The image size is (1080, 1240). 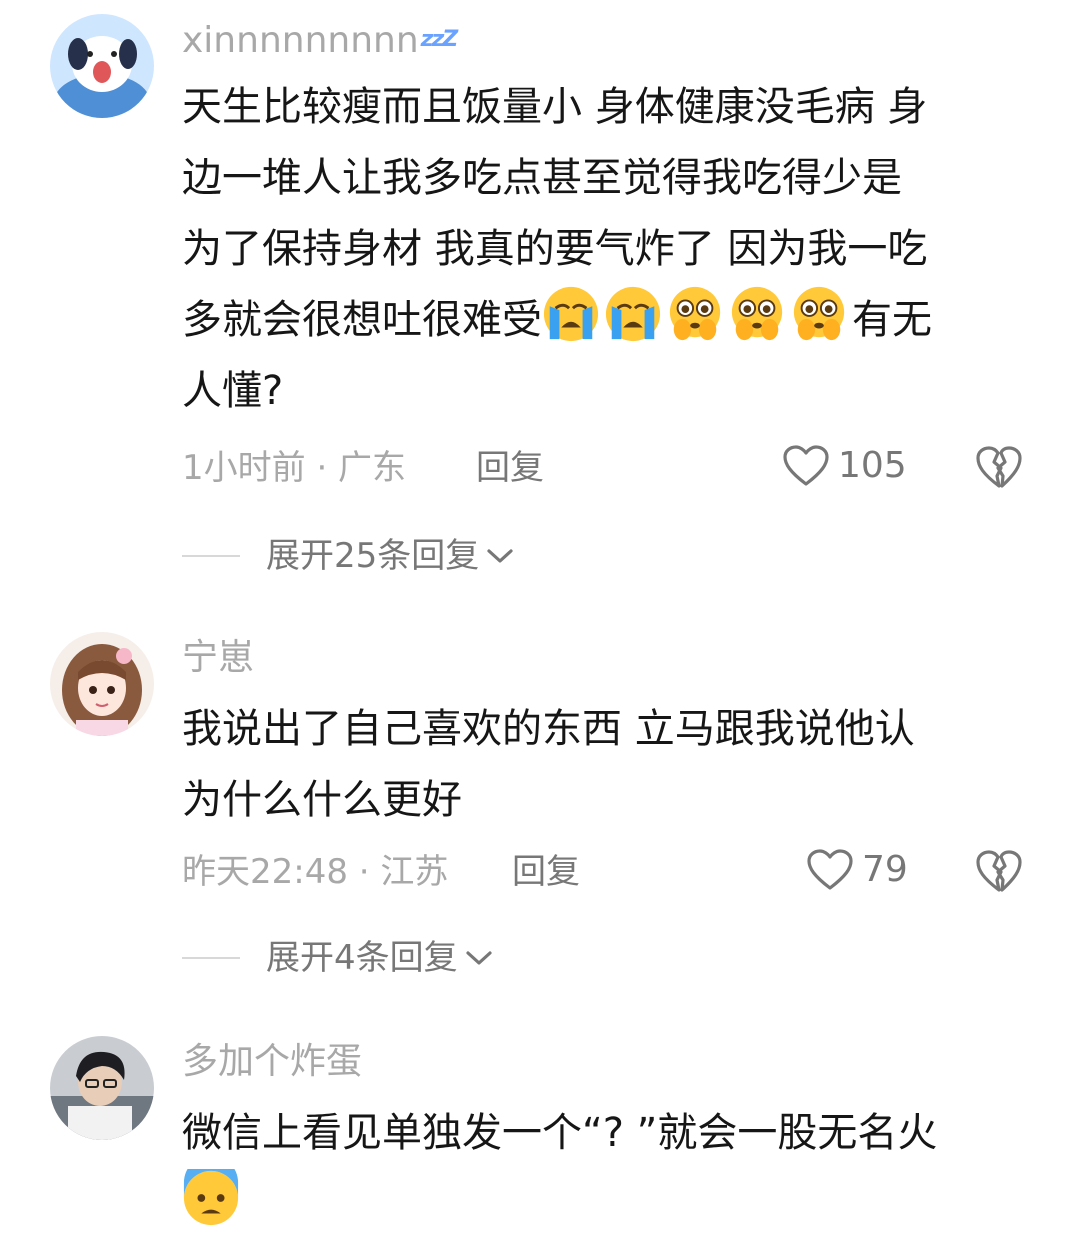 What do you see at coordinates (607, 1204) in the screenshot?
I see `comment-line` at bounding box center [607, 1204].